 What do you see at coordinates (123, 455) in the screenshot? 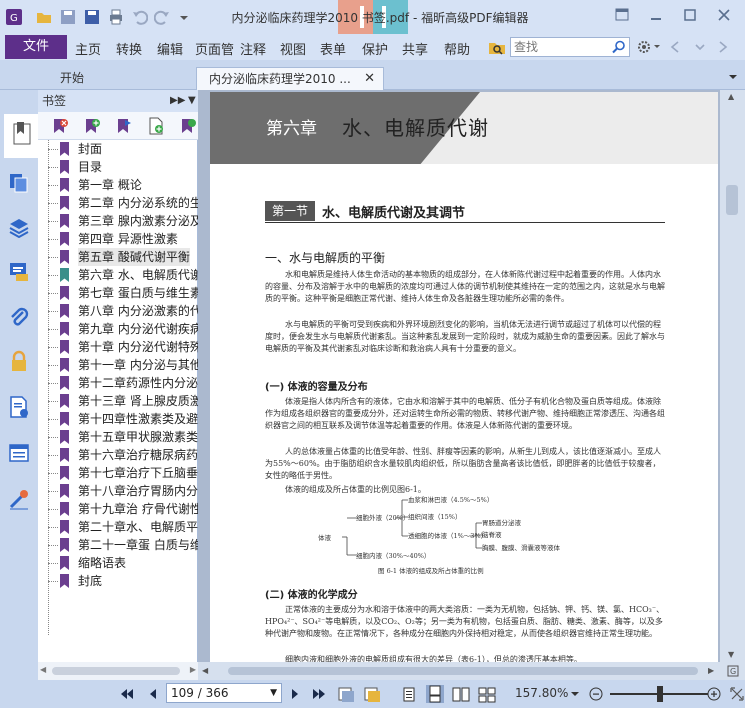
I see `bookmark-item: 第十六章治疗糖尿病药` at bounding box center [123, 455].